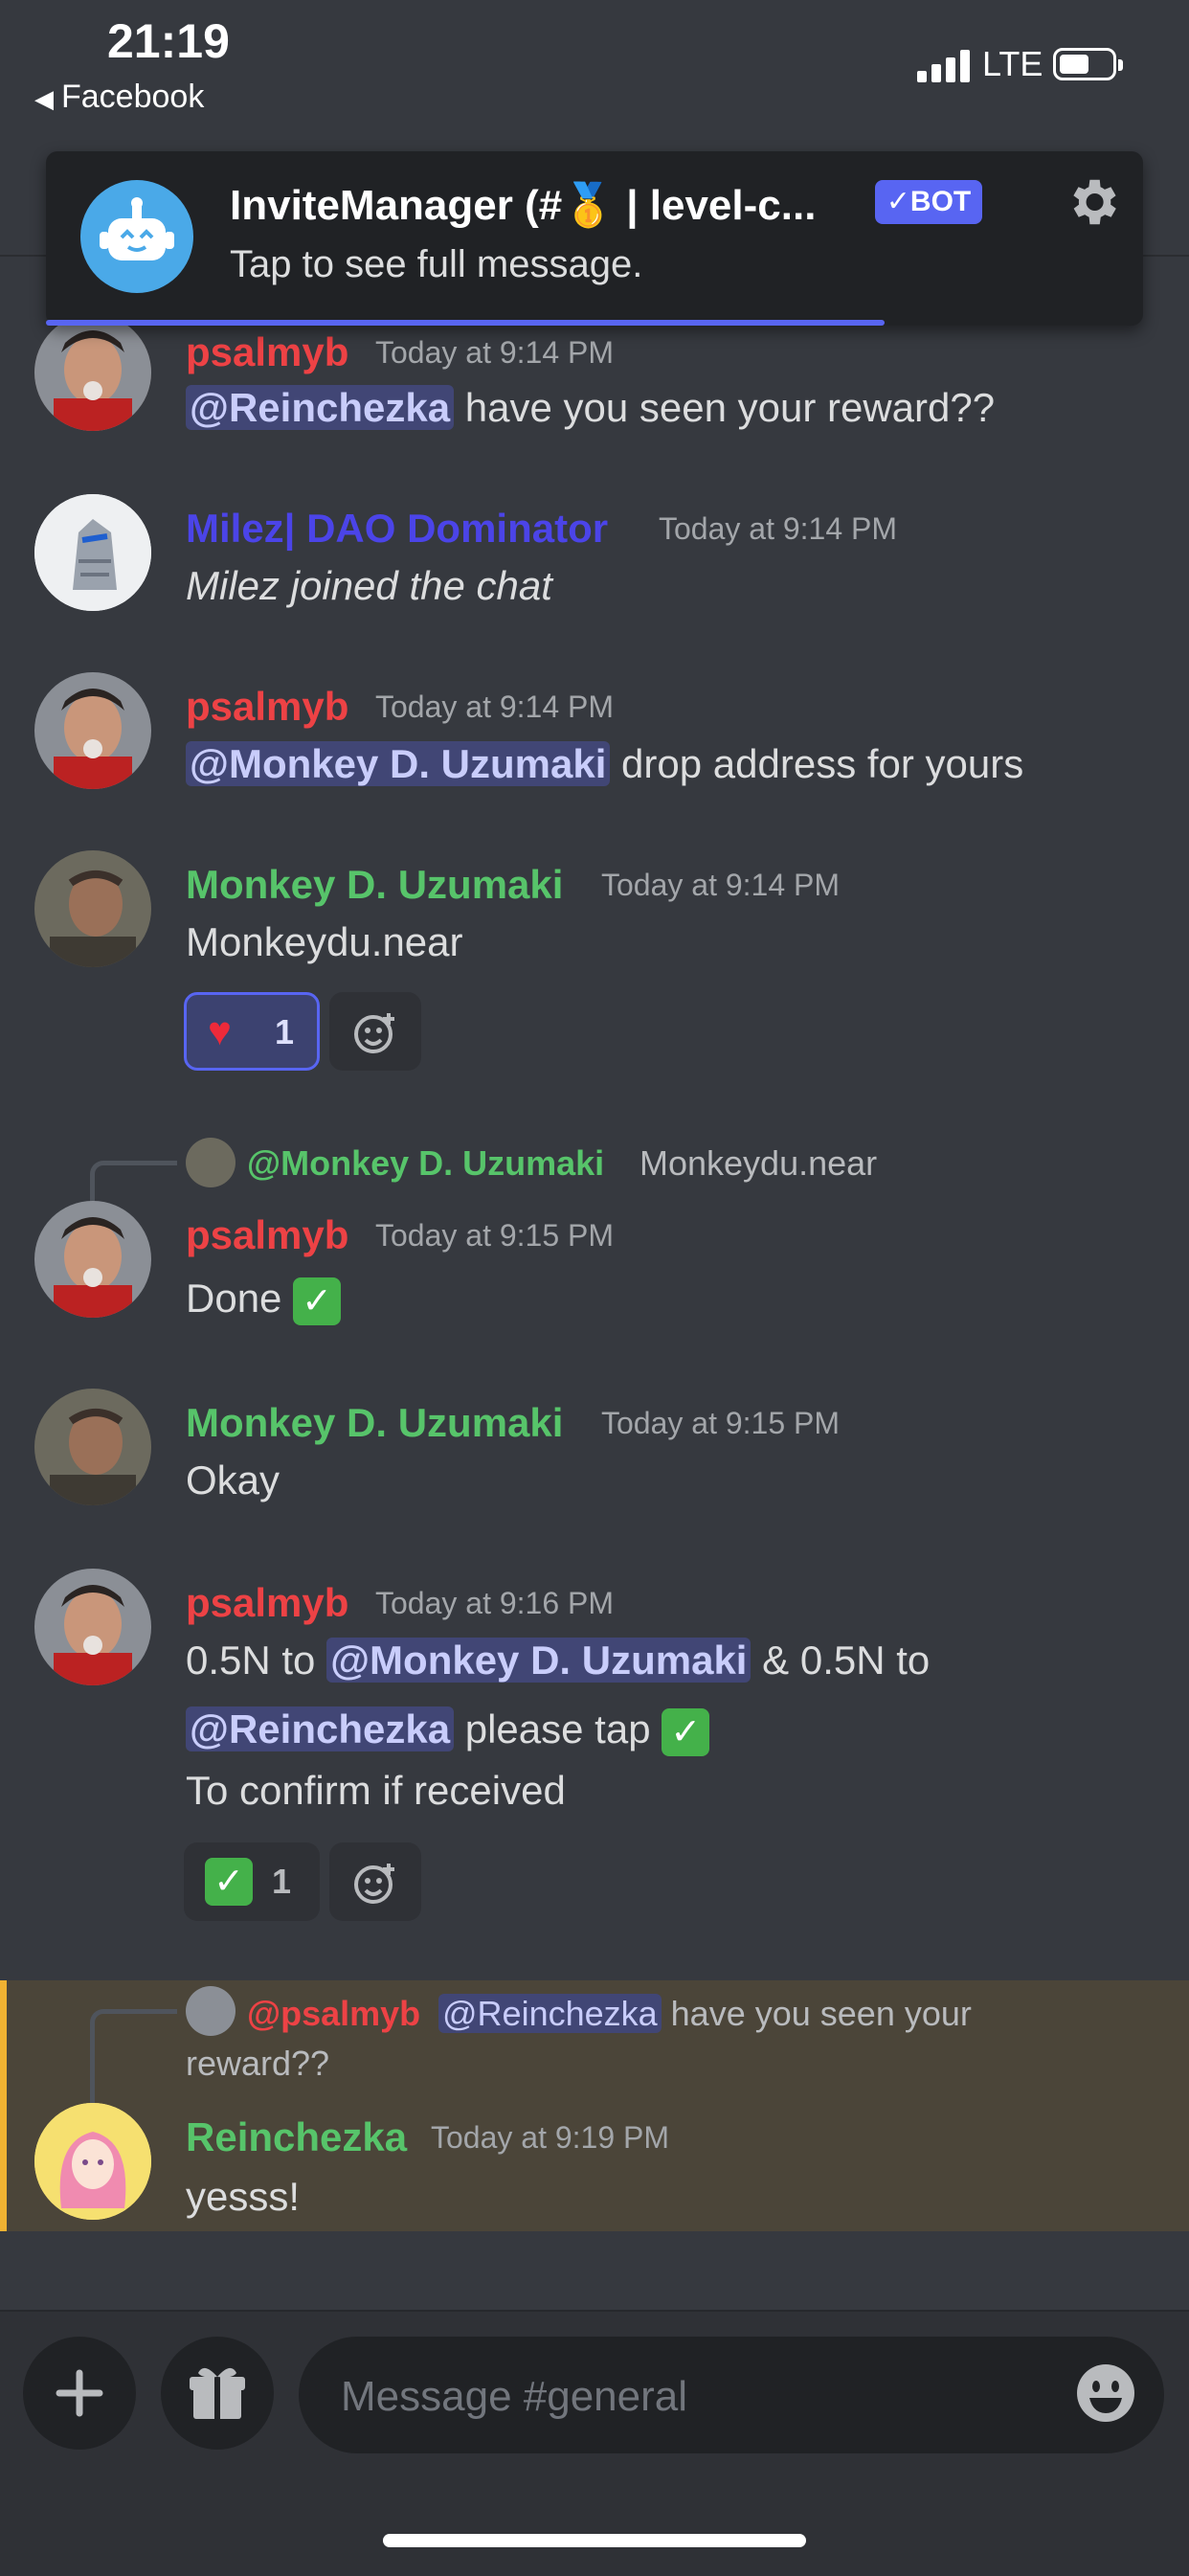 The width and height of the screenshot is (1189, 2576). I want to click on reply-username: @psalmyb, so click(333, 2014).